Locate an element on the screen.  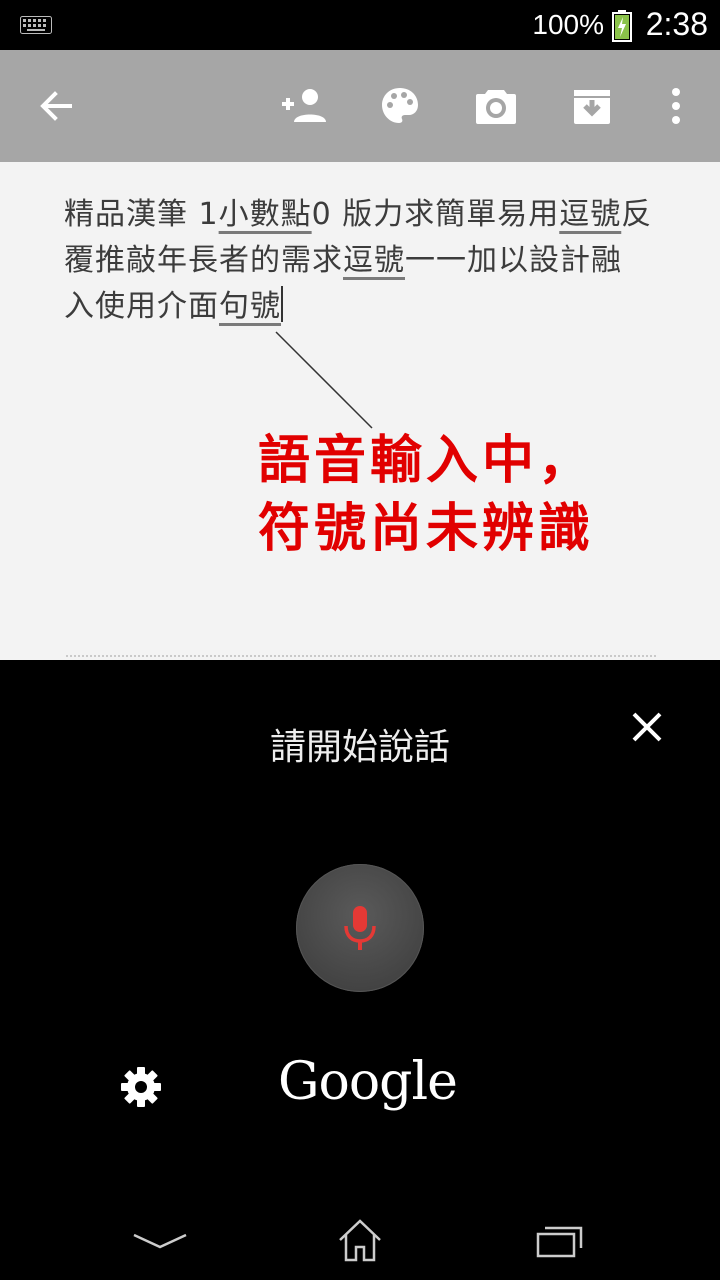
annotation-pointer is located at coordinates (324, 380).